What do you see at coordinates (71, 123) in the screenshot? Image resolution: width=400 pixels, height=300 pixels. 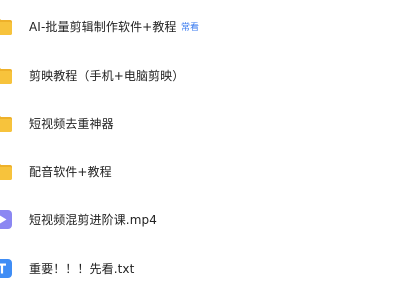 I see `file-name: 短视频去重神器` at bounding box center [71, 123].